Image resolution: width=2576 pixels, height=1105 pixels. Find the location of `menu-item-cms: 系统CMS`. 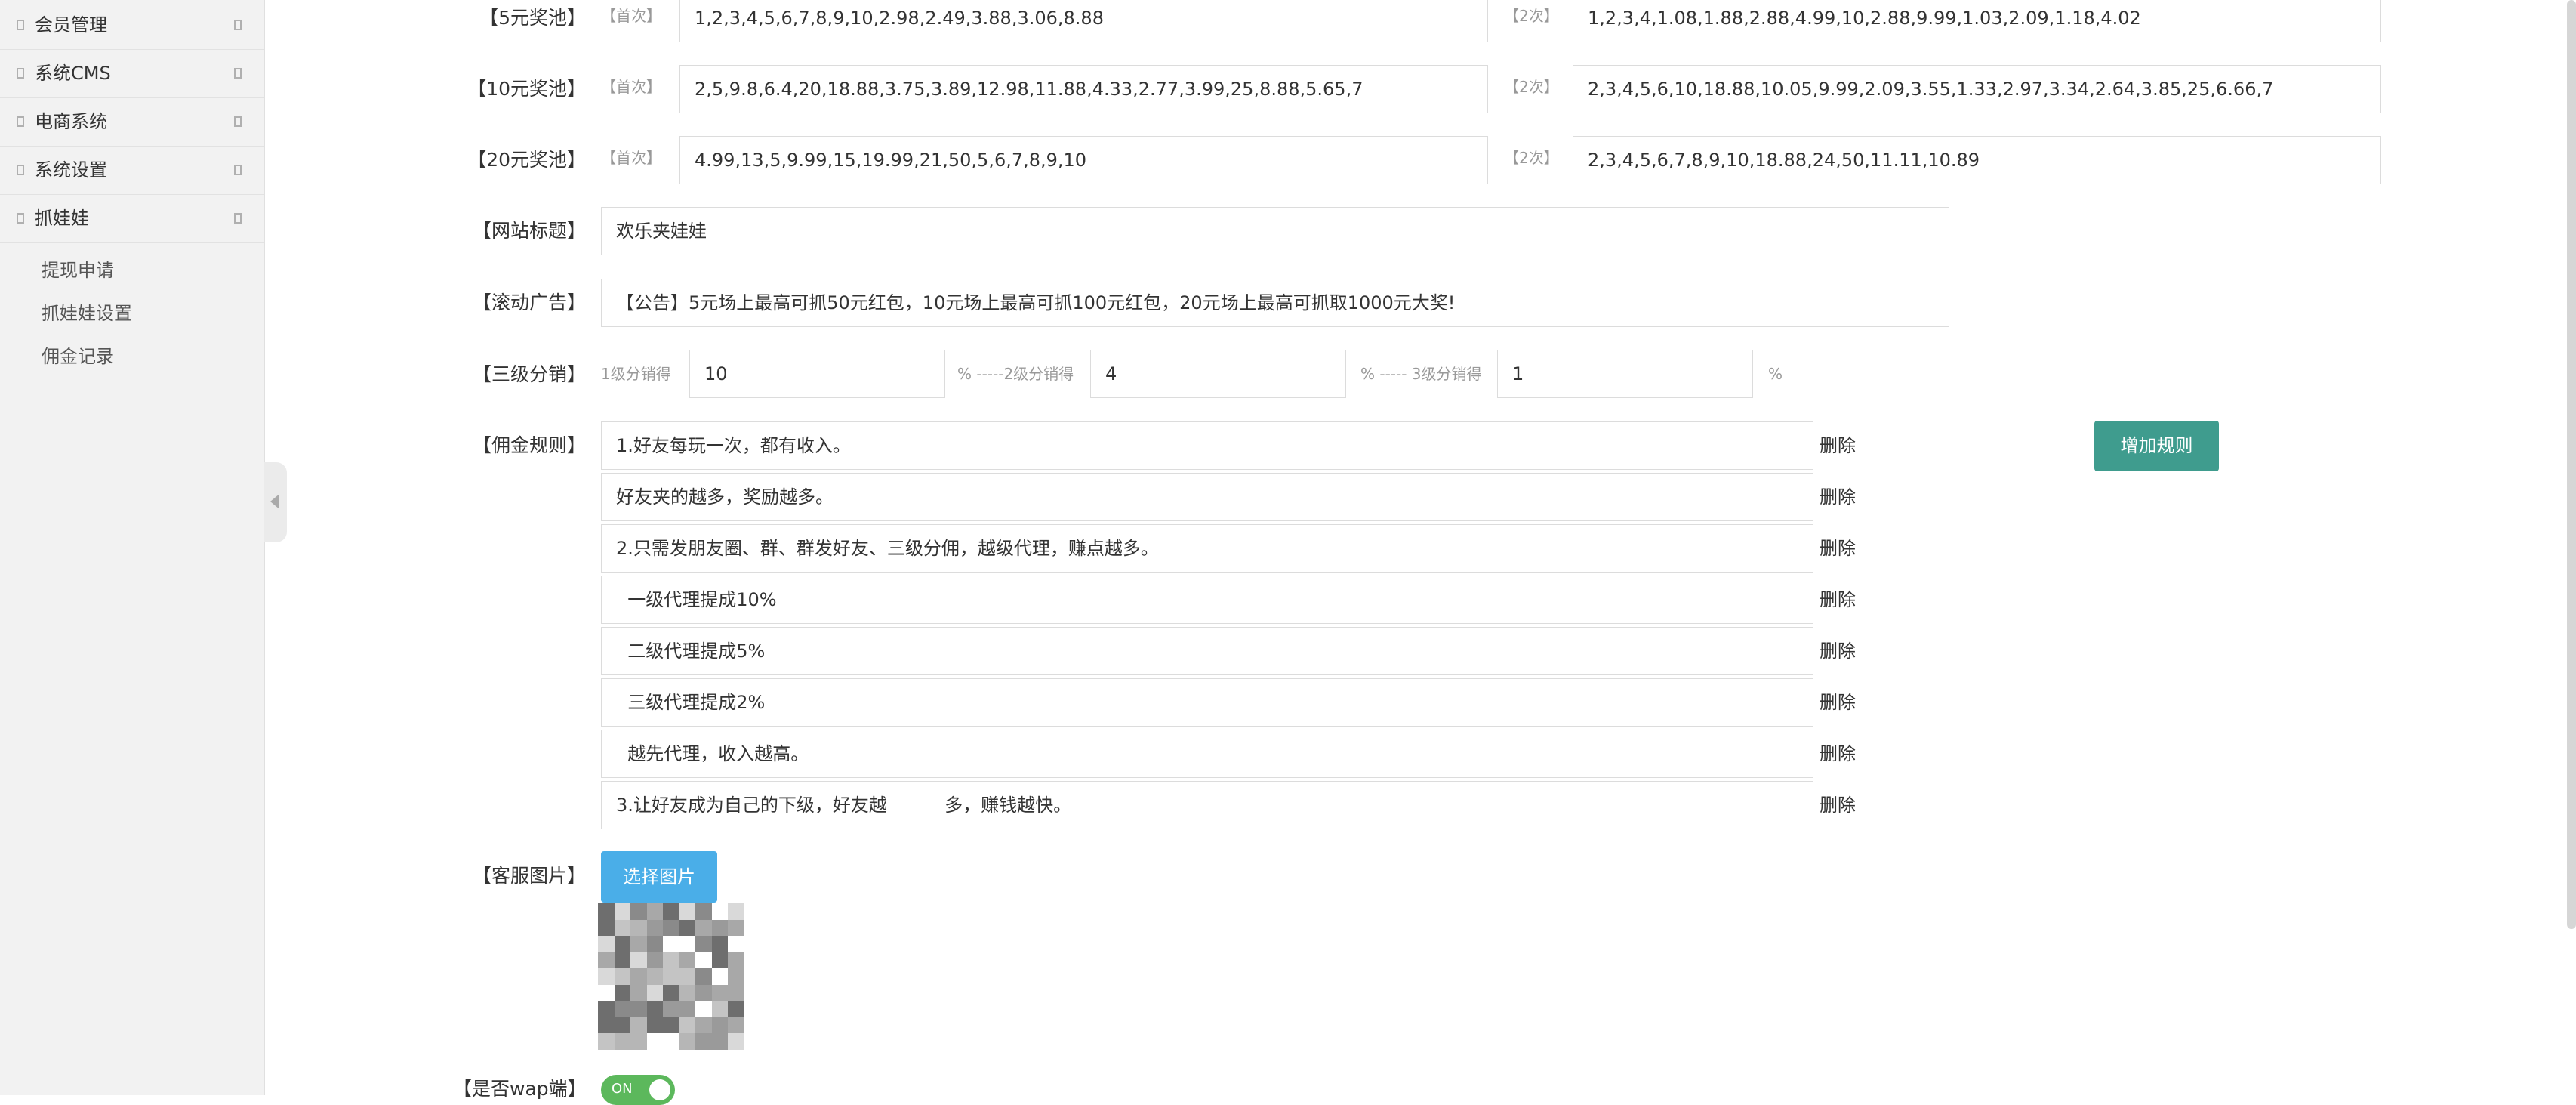

menu-item-cms: 系统CMS is located at coordinates (132, 74).